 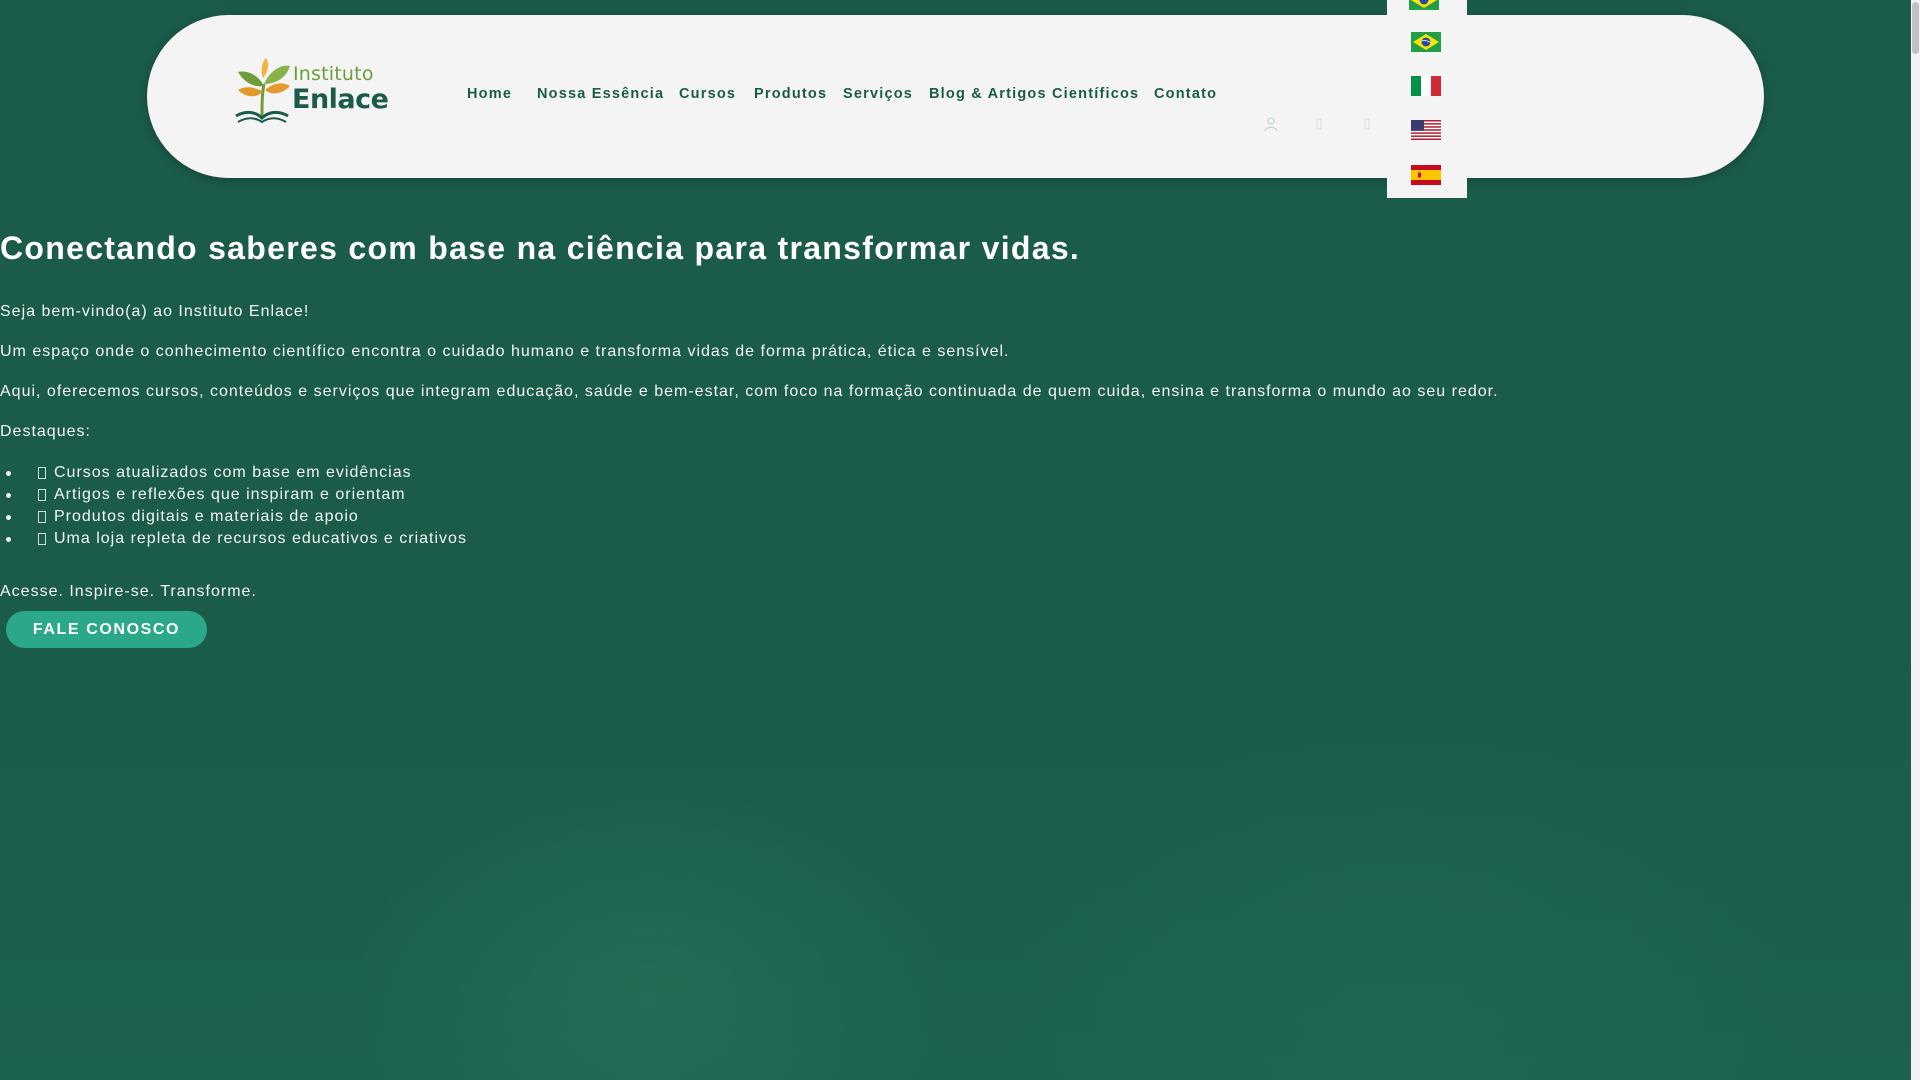 What do you see at coordinates (600, 94) in the screenshot?
I see `nav-nossa-essencia: Nossa Essência` at bounding box center [600, 94].